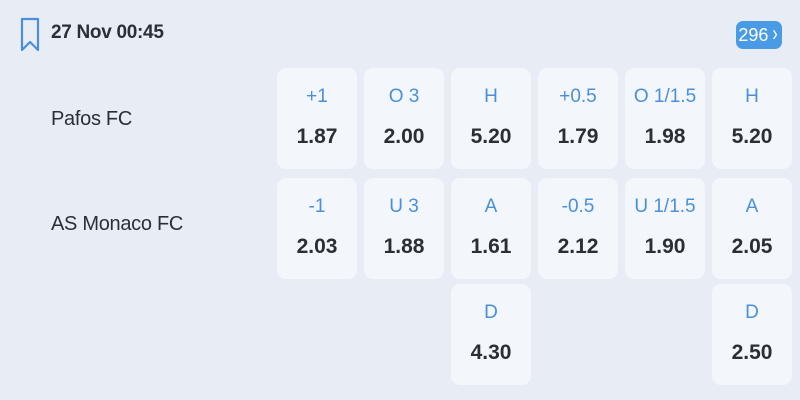 This screenshot has height=400, width=800. Describe the element at coordinates (107, 32) in the screenshot. I see `match-datetime: 27 Nov 00:45` at that location.